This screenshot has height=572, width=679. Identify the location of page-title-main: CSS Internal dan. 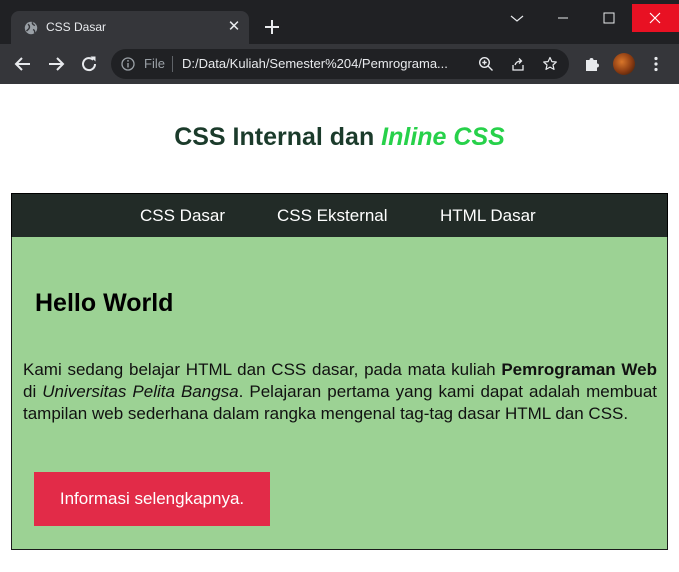
(278, 137).